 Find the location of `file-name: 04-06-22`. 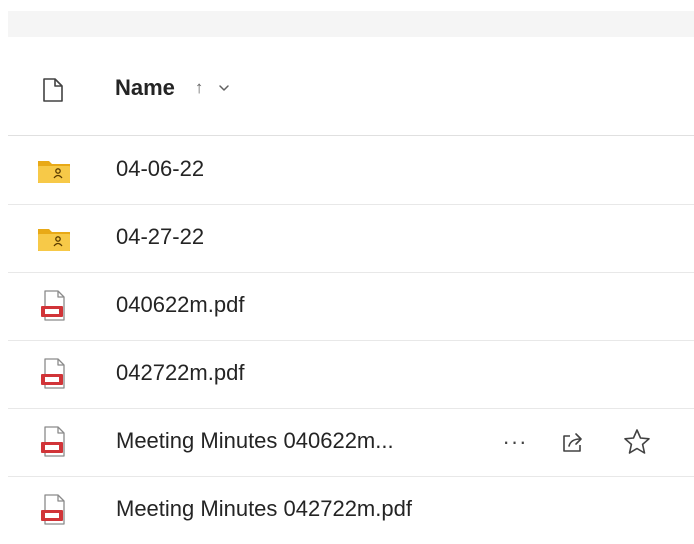

file-name: 04-06-22 is located at coordinates (160, 169).